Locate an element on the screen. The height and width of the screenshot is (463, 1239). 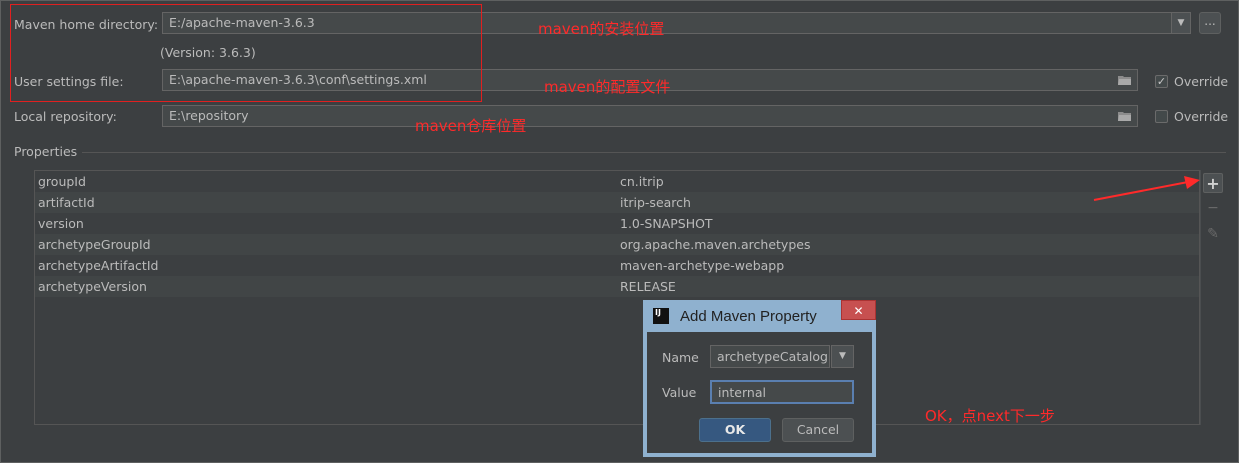
table-row: archetypeVersion RELEASE is located at coordinates (617, 286).